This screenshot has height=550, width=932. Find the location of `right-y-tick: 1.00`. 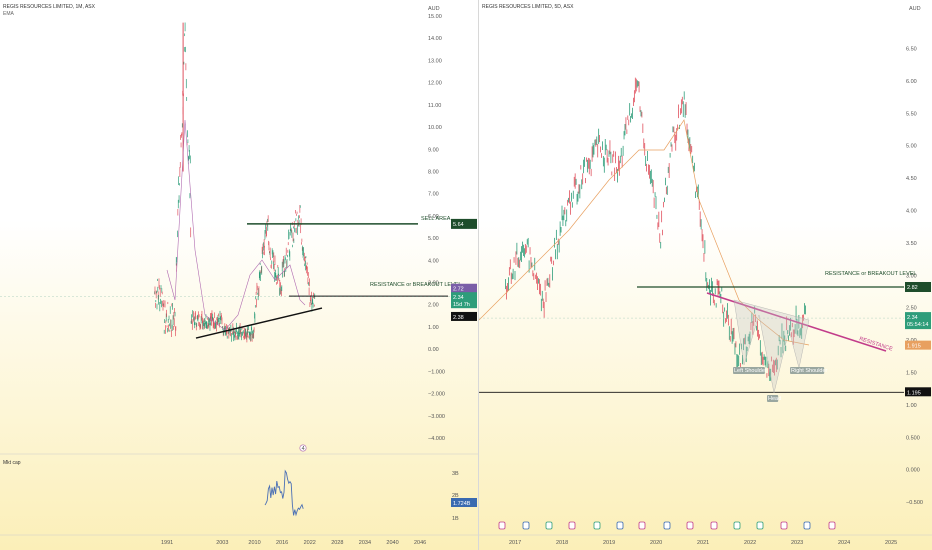

right-y-tick: 1.00 is located at coordinates (911, 406).